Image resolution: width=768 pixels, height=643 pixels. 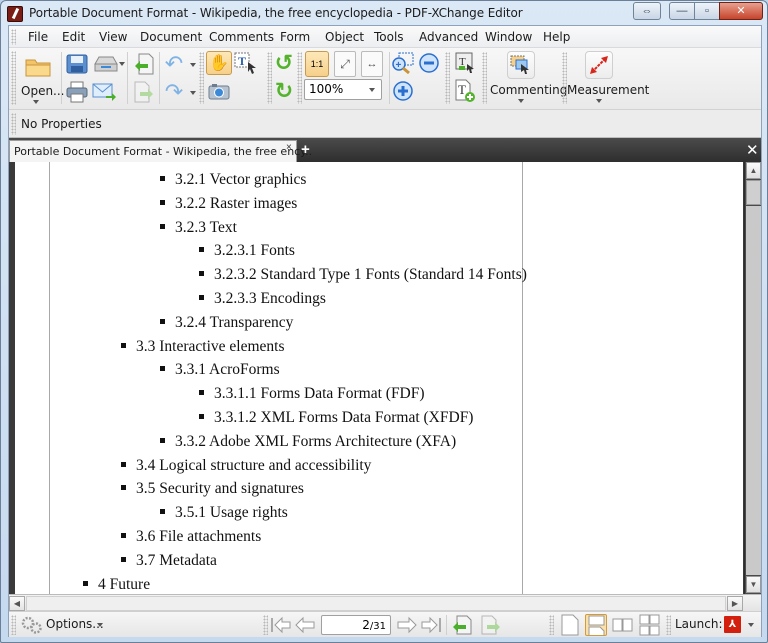 I want to click on open-button, so click(x=38, y=66).